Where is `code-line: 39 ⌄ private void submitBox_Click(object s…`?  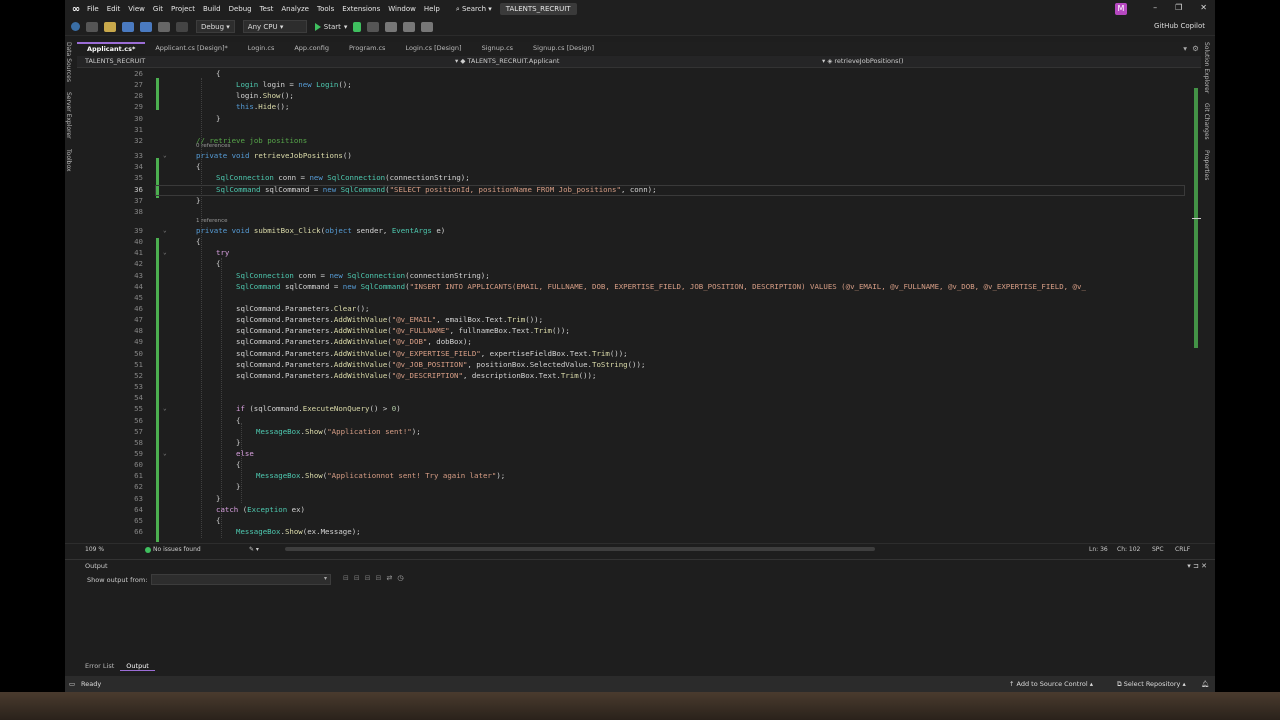 code-line: 39 ⌄ private void submitBox_Click(object s… is located at coordinates (634, 230).